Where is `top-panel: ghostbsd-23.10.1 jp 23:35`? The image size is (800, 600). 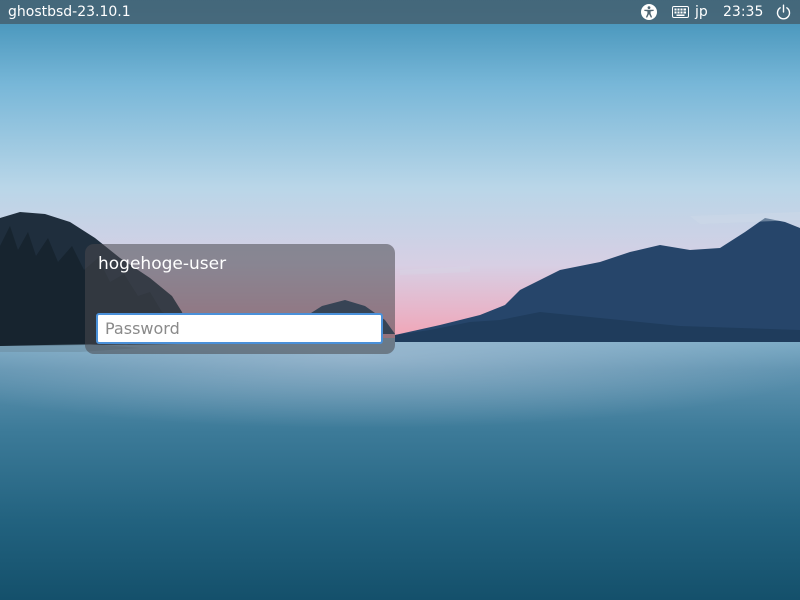 top-panel: ghostbsd-23.10.1 jp 23:35 is located at coordinates (400, 12).